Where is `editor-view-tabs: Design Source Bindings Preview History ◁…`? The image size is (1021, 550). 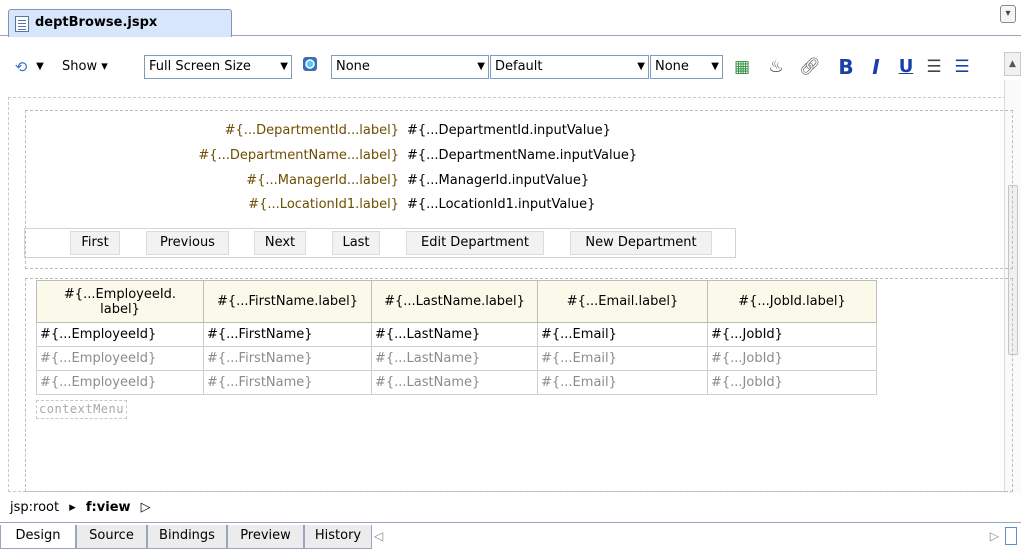 editor-view-tabs: Design Source Bindings Preview History ◁… is located at coordinates (510, 536).